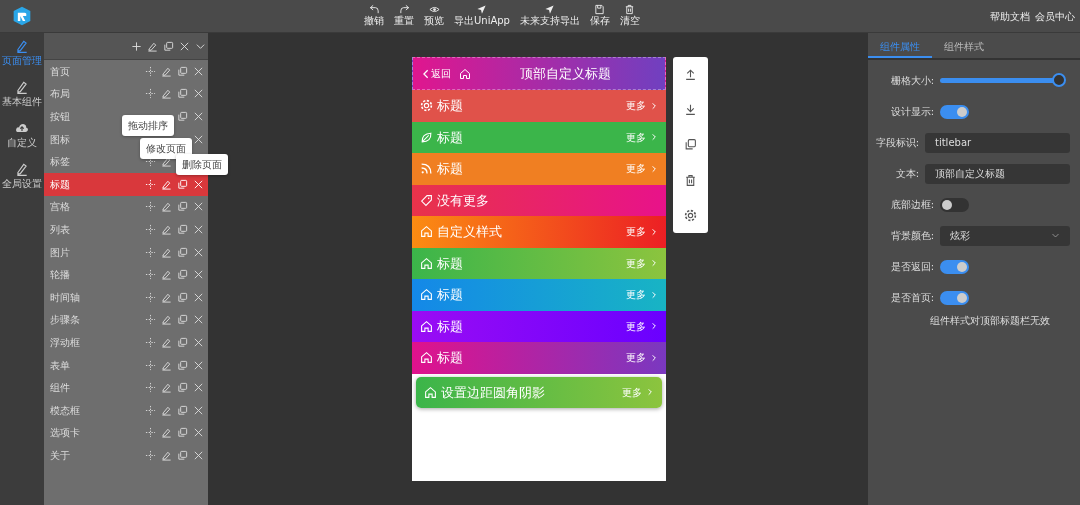 This screenshot has height=505, width=1080. I want to click on page-list-item: 列表, so click(97, 229).